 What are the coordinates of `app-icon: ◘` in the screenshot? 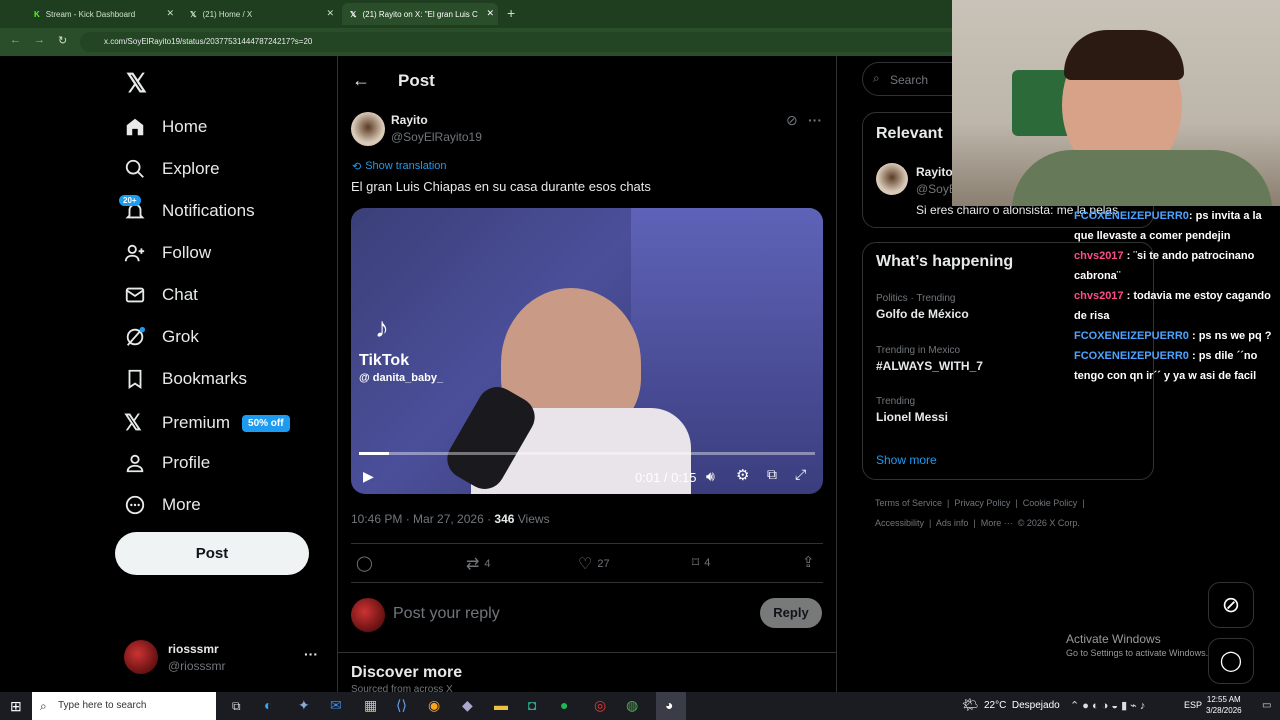 It's located at (532, 705).